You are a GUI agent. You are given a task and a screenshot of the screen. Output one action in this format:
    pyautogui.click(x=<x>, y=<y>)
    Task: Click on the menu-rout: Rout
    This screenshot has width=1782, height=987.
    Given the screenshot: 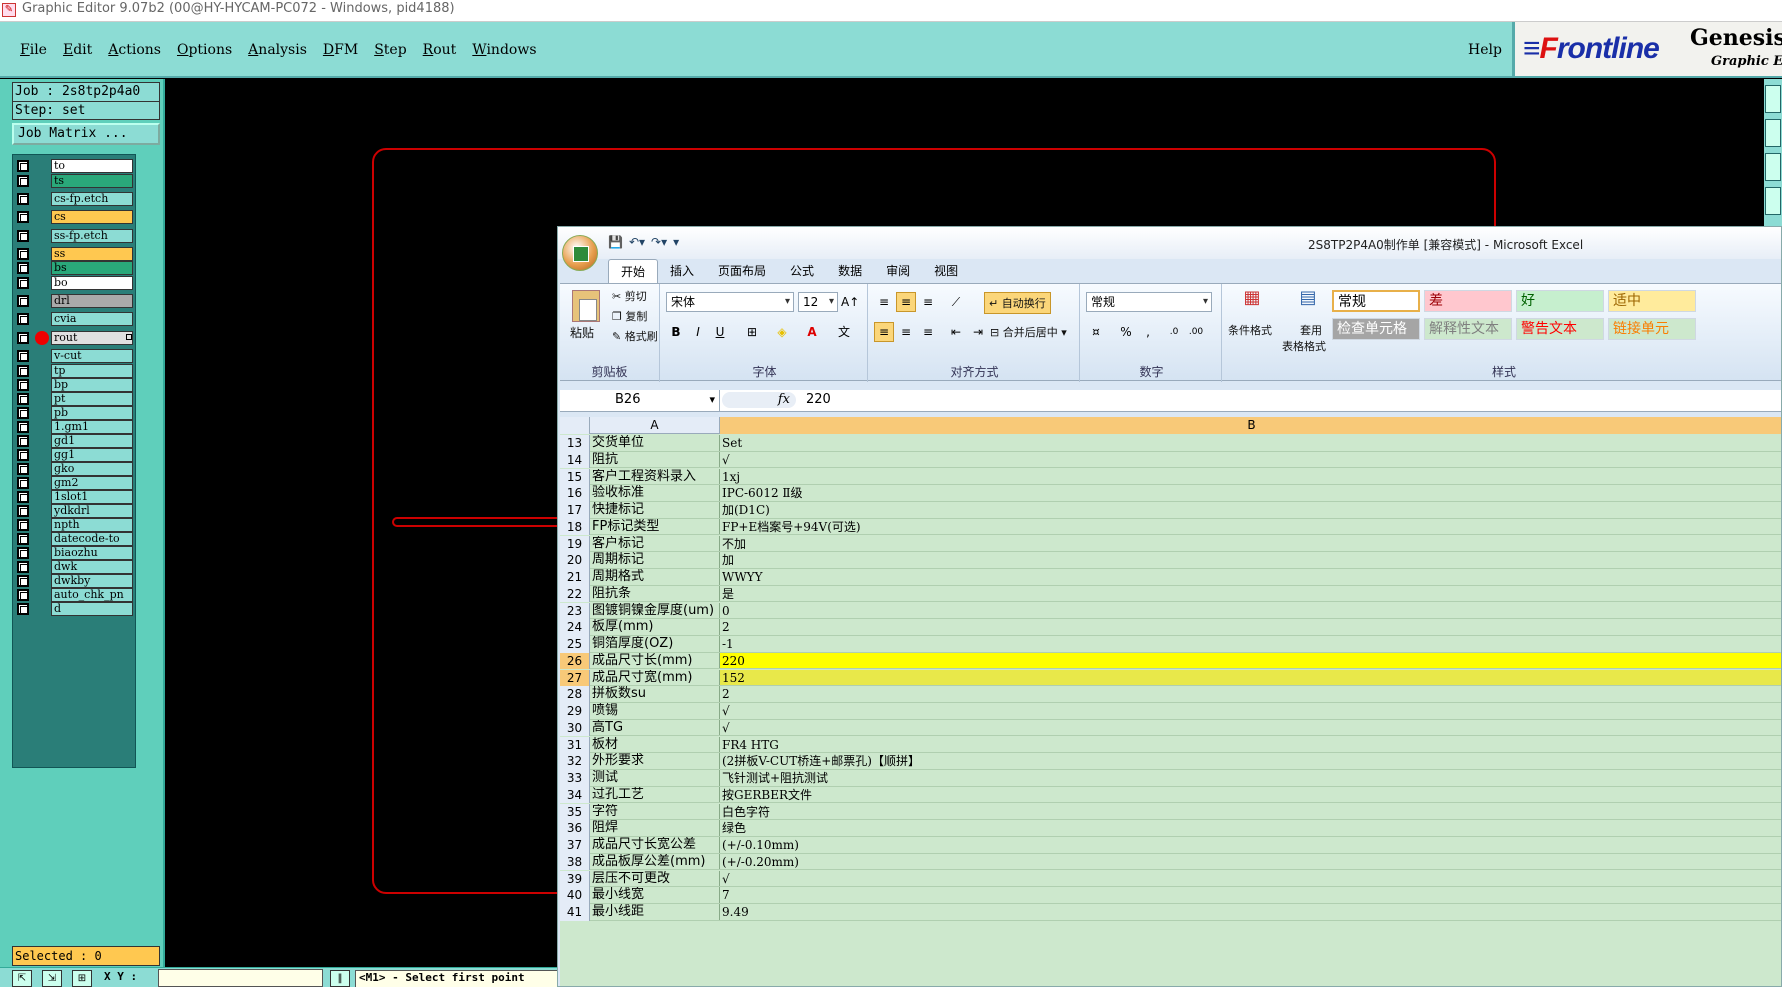 What is the action you would take?
    pyautogui.click(x=440, y=50)
    